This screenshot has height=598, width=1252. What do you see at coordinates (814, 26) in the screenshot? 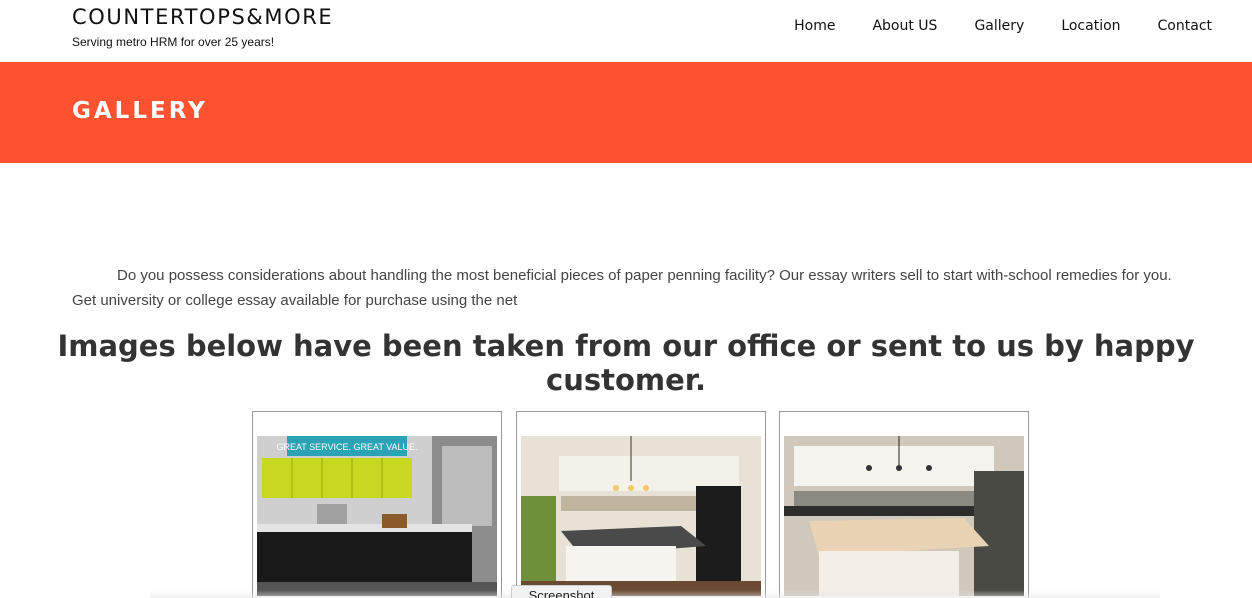
I see `nav-home: Home` at bounding box center [814, 26].